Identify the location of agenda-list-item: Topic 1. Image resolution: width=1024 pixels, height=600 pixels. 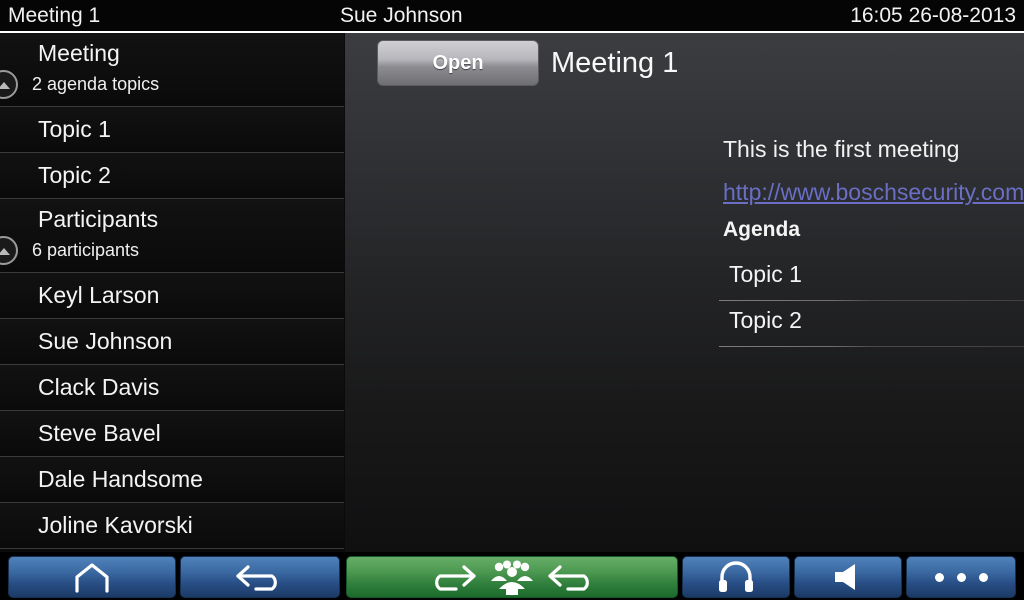
(871, 278).